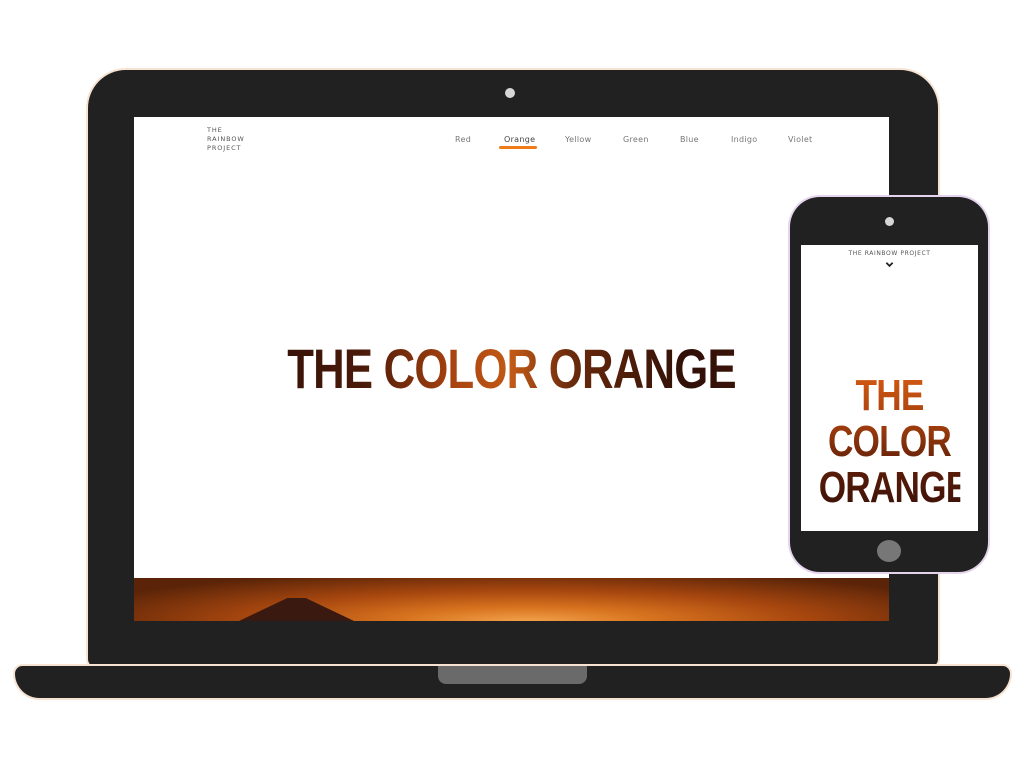  Describe the element at coordinates (463, 139) in the screenshot. I see `nav-item-red: Red` at that location.